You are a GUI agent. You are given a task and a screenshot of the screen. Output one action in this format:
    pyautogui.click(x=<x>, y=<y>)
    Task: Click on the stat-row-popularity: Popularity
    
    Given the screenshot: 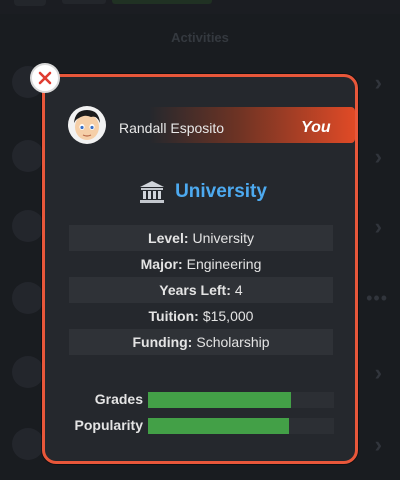 What is the action you would take?
    pyautogui.click(x=203, y=426)
    